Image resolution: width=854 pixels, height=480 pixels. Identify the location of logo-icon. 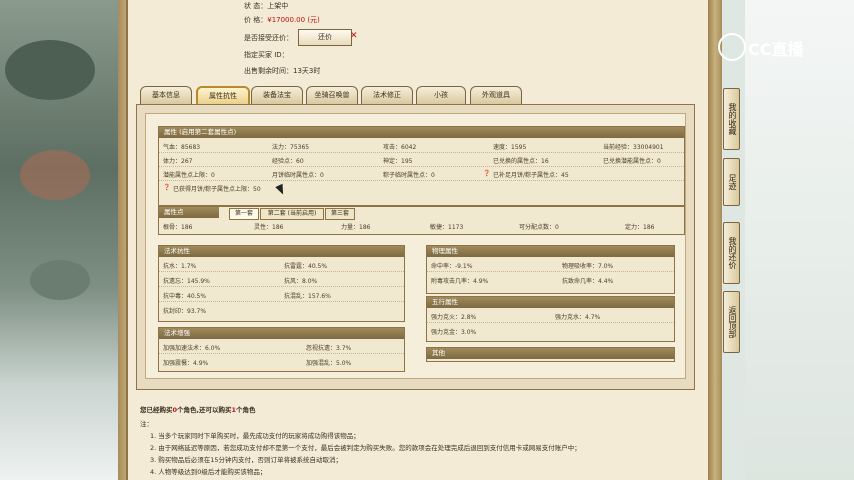
(732, 47).